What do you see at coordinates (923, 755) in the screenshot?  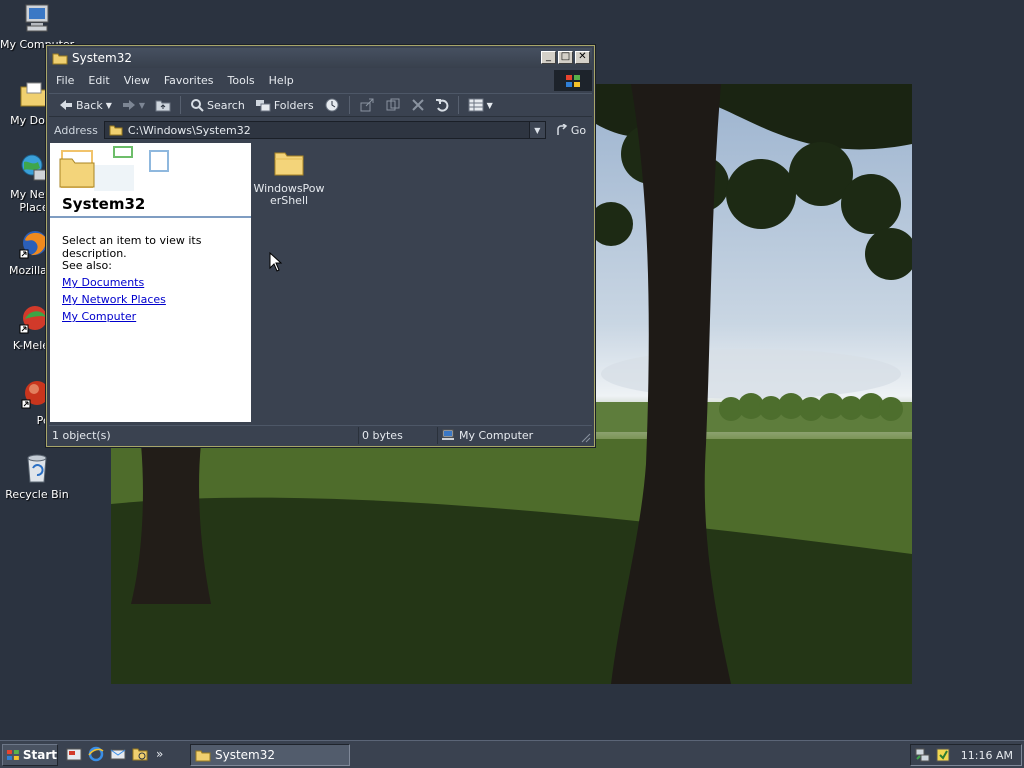 I see `network-tray-icon` at bounding box center [923, 755].